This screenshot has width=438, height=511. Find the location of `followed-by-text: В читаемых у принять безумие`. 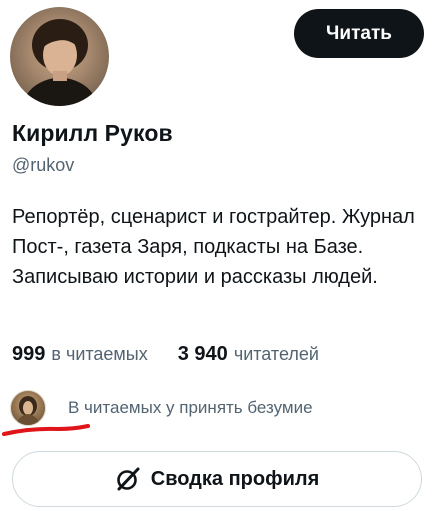

followed-by-text: В читаемых у принять безумие is located at coordinates (190, 407).